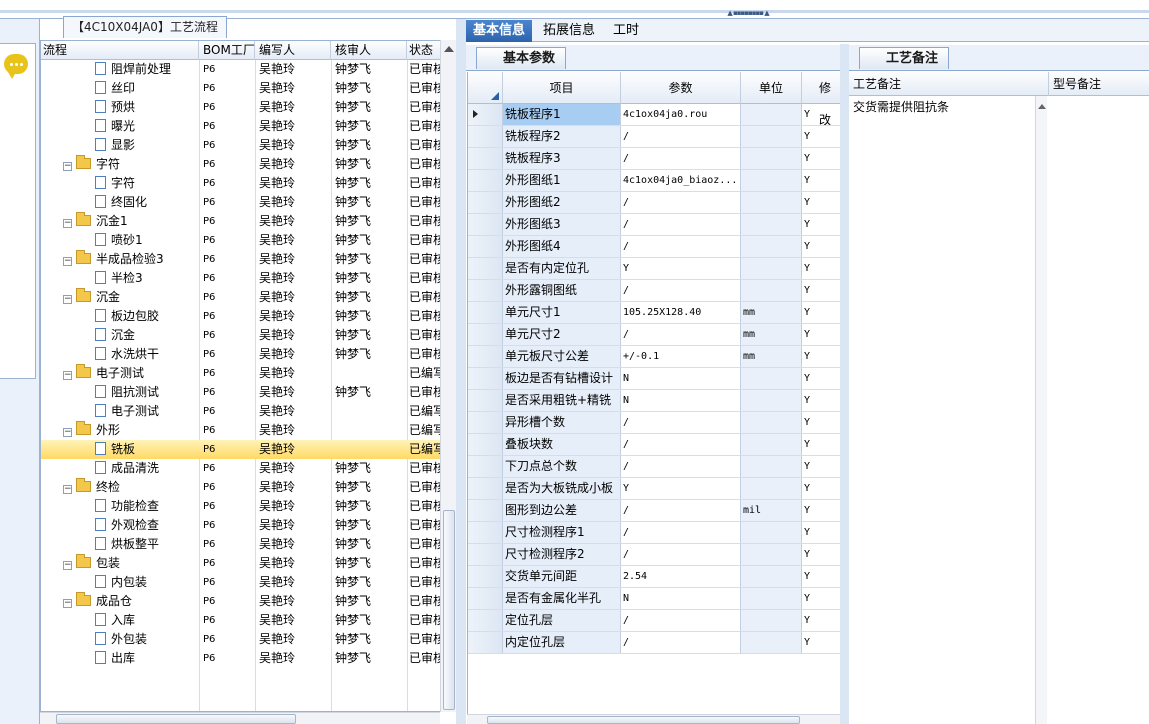 Image resolution: width=1149 pixels, height=724 pixels. What do you see at coordinates (241, 639) in the screenshot?
I see `tree-row: 外包装 P6 吴艳玲 钟梦飞 已审核` at bounding box center [241, 639].